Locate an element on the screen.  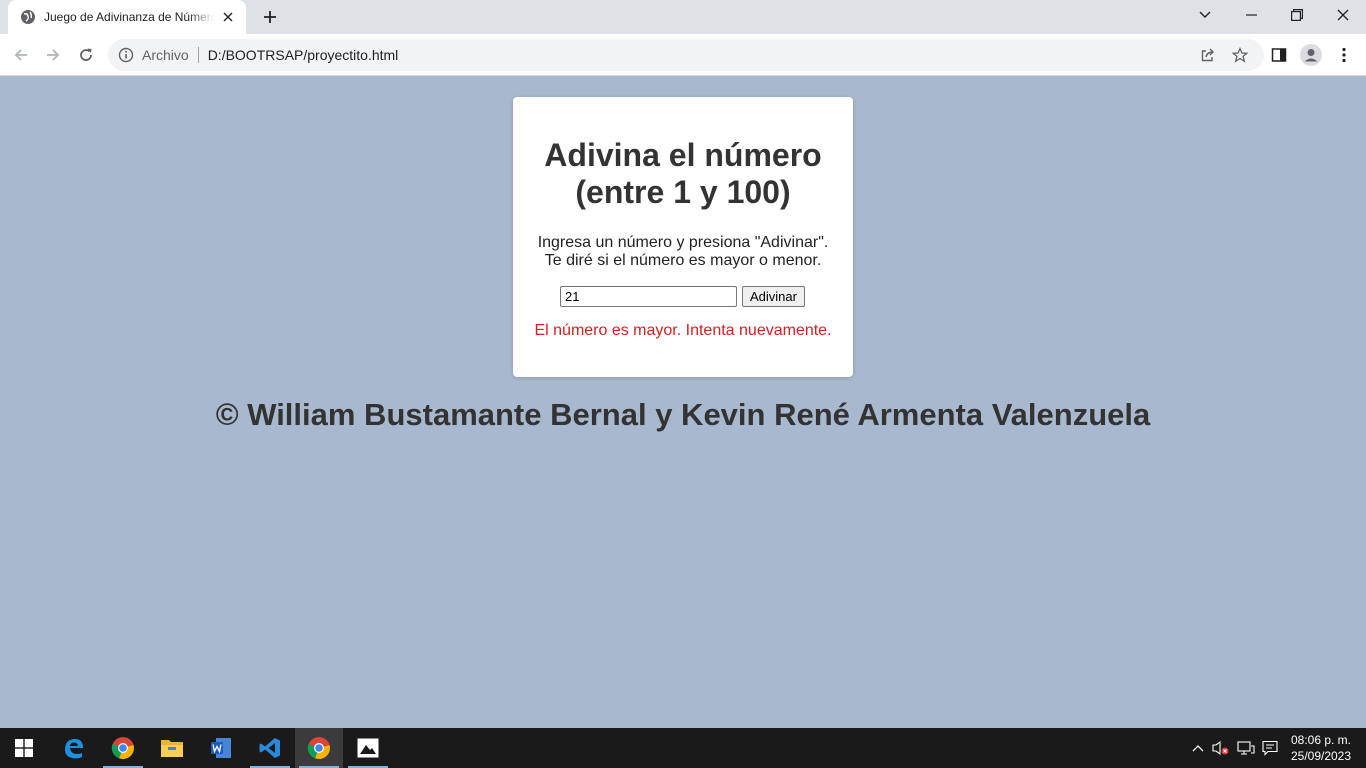
tab-title: Juego de Adivinanza de Números is located at coordinates (129, 17).